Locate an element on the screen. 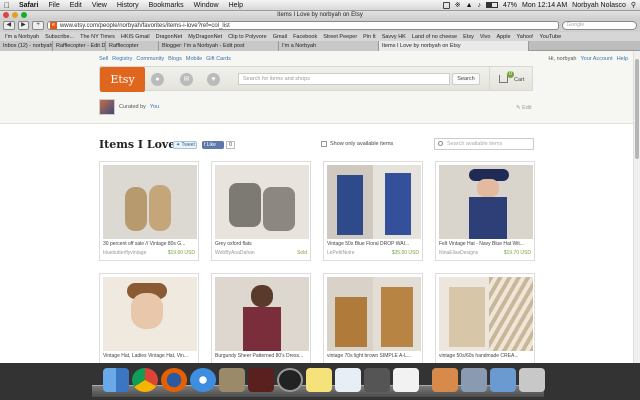  menu-bookmarks: Bookmarks is located at coordinates (166, 5).